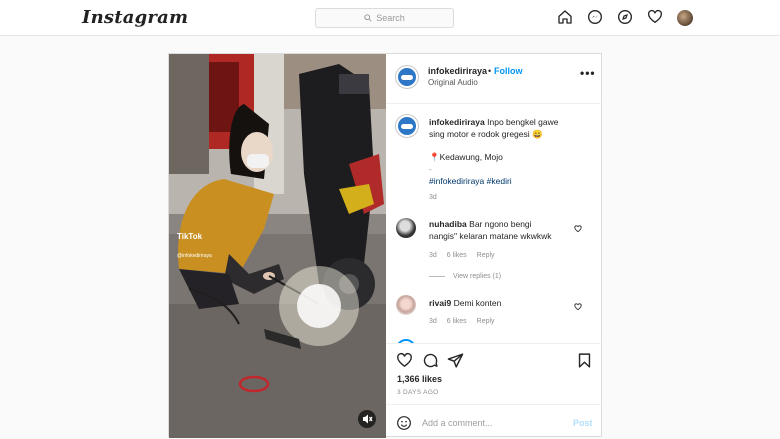 This screenshot has height=439, width=780. Describe the element at coordinates (455, 360) in the screenshot. I see `share-icon` at that location.